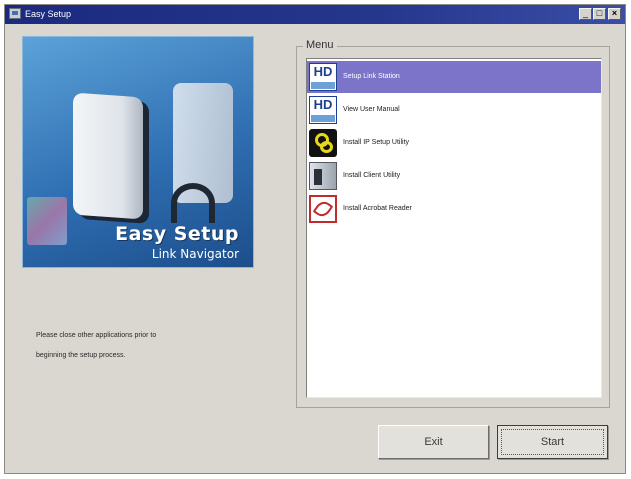  I want to click on menu-item-view-user-manual: HD View User Manual, so click(454, 110).